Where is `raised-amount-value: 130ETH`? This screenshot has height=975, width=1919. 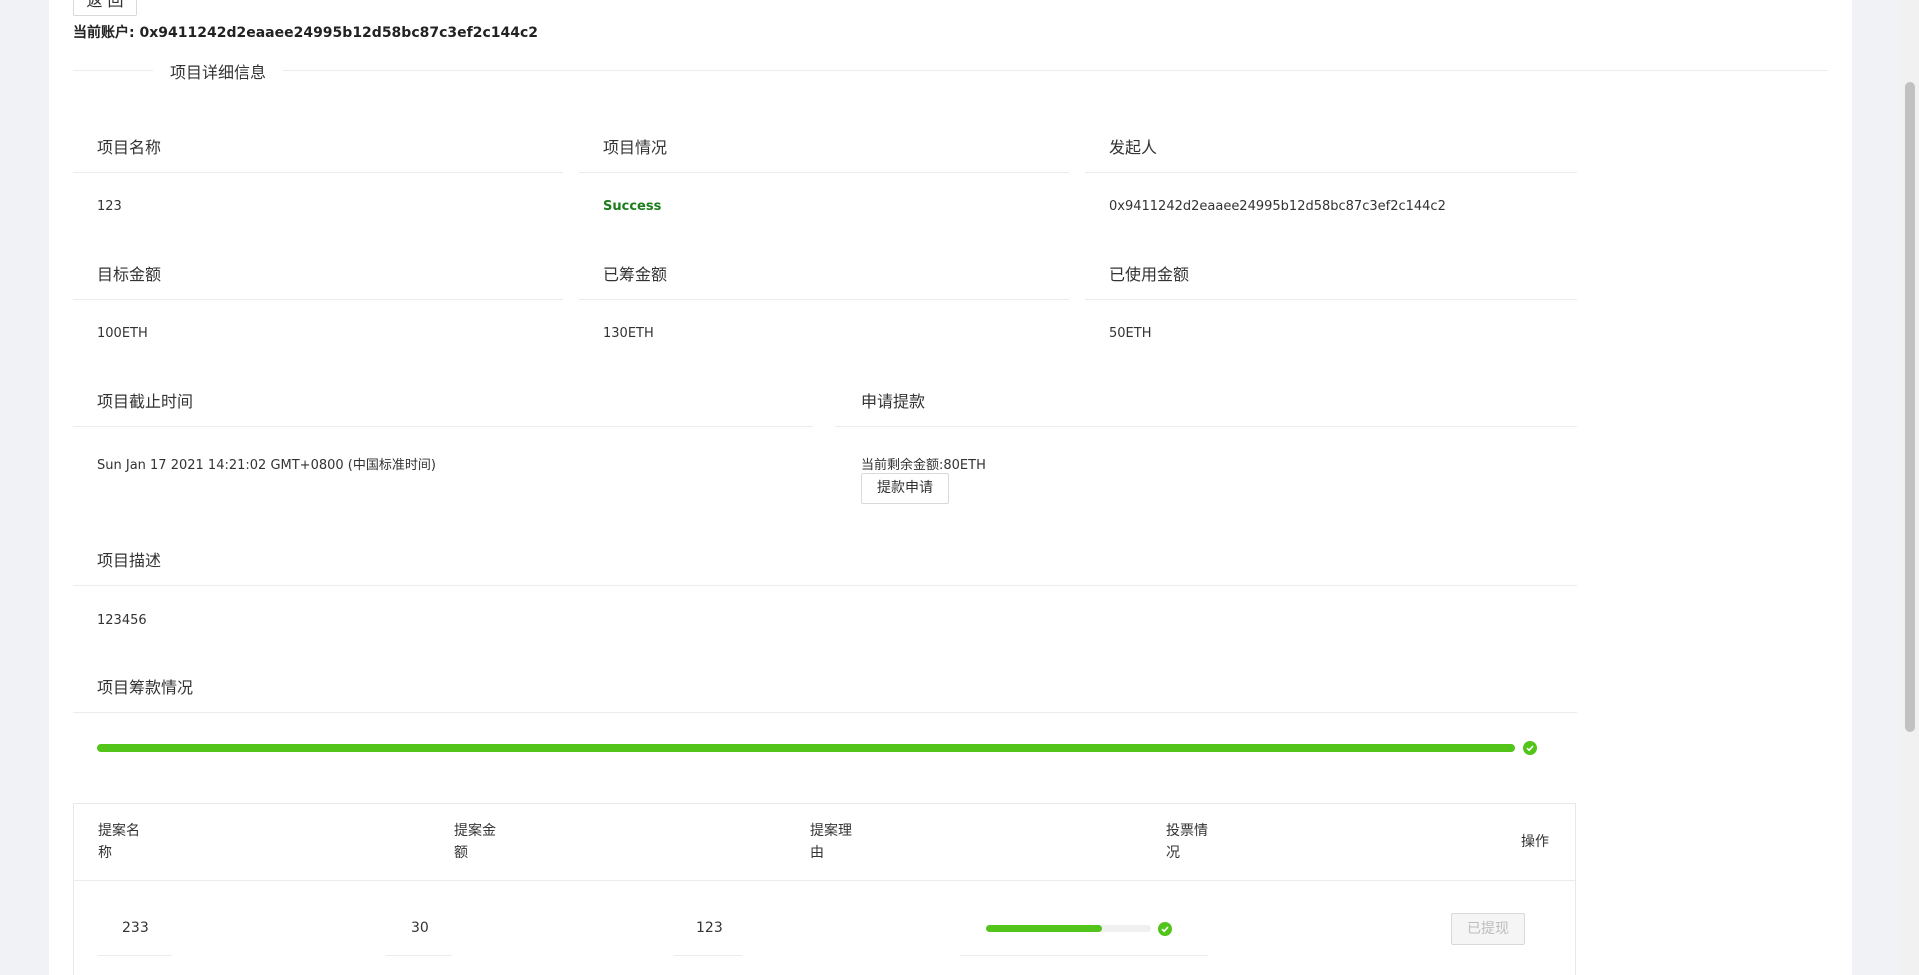
raised-amount-value: 130ETH is located at coordinates (628, 333).